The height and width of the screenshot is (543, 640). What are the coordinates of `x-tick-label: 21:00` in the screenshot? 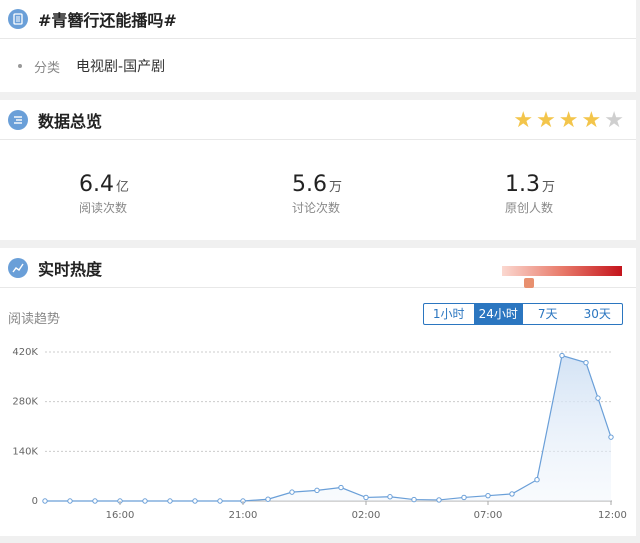 It's located at (243, 515).